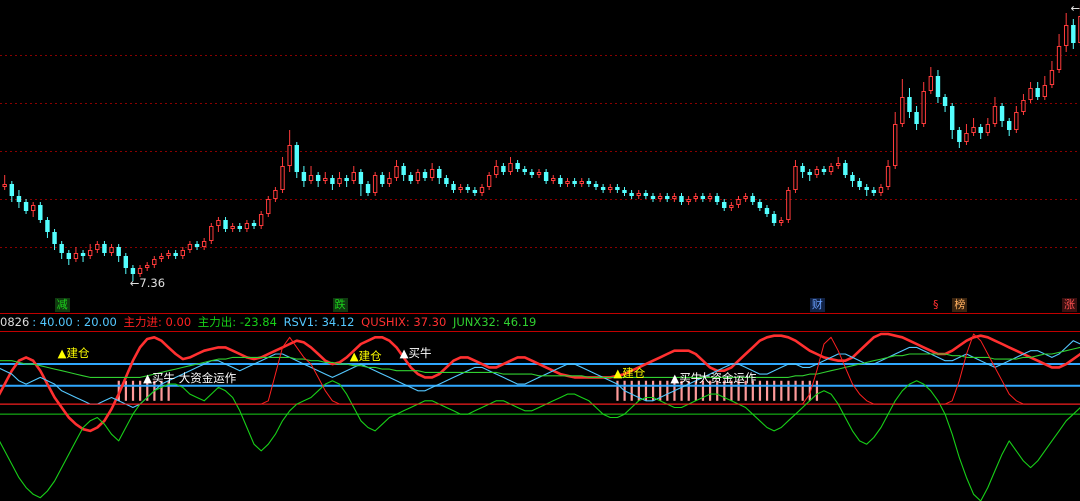  I want to click on signal-label: ▲建仓, so click(629, 372).